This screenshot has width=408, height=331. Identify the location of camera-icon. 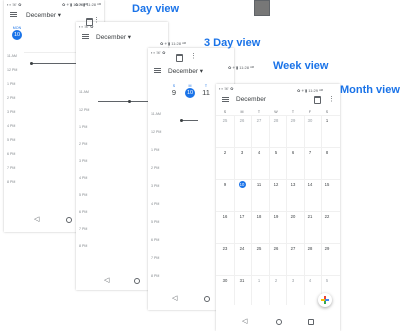
(262, 8).